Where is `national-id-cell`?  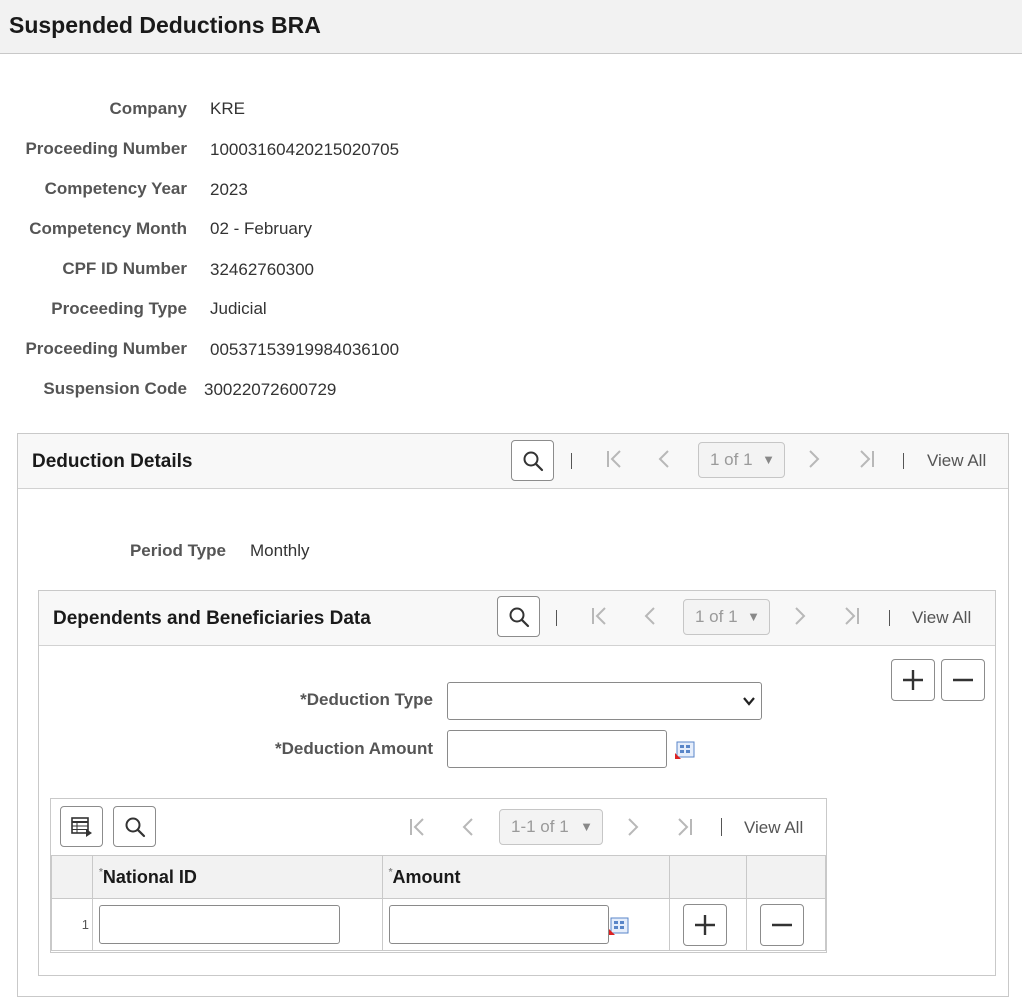 national-id-cell is located at coordinates (237, 925).